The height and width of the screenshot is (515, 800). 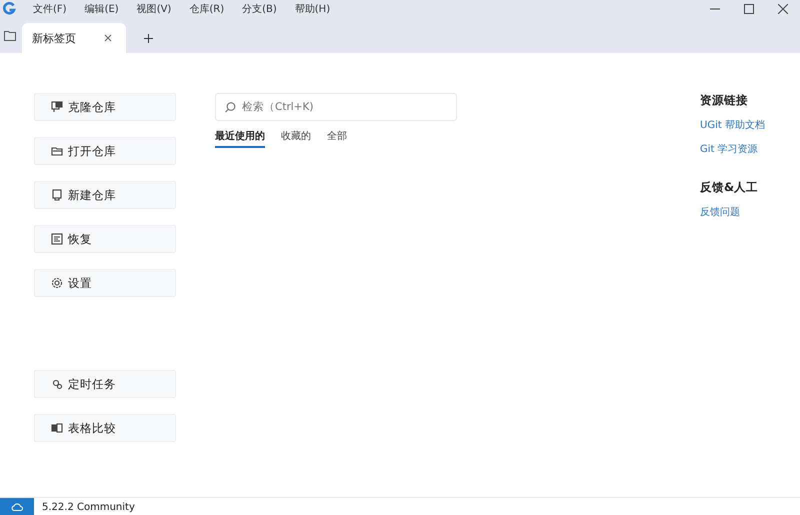 What do you see at coordinates (296, 138) in the screenshot?
I see `filter-tab: 收藏的` at bounding box center [296, 138].